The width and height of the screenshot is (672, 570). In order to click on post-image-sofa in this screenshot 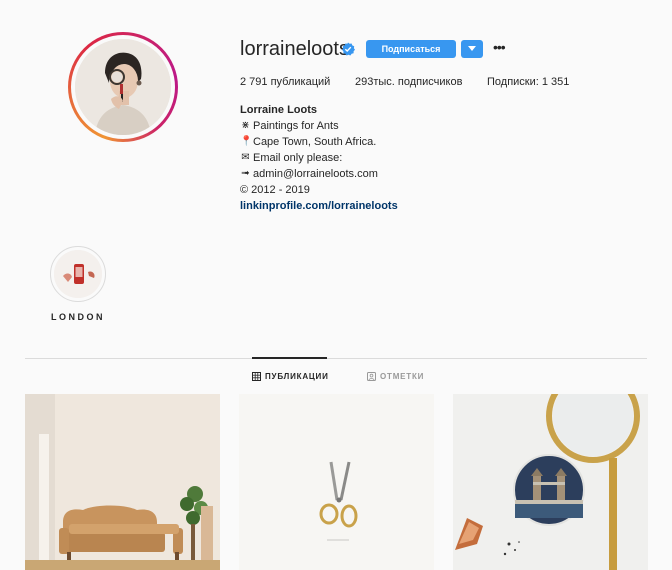, I will do `click(122, 482)`.